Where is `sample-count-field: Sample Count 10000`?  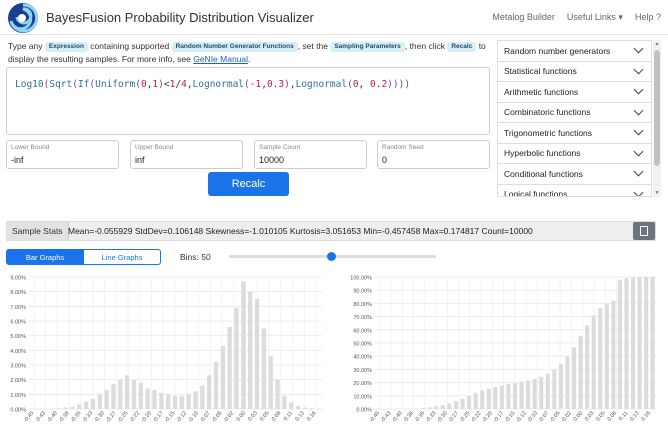
sample-count-field: Sample Count 10000 is located at coordinates (310, 154).